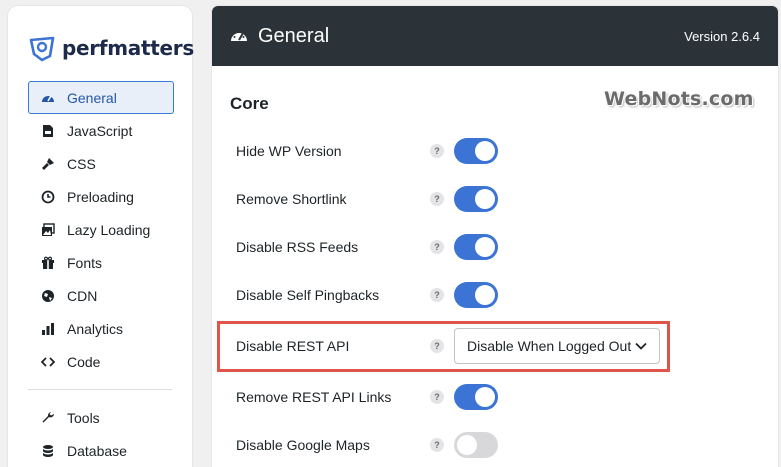 The image size is (781, 467). Describe the element at coordinates (101, 417) in the screenshot. I see `sidebar-item-tools: Tools` at that location.